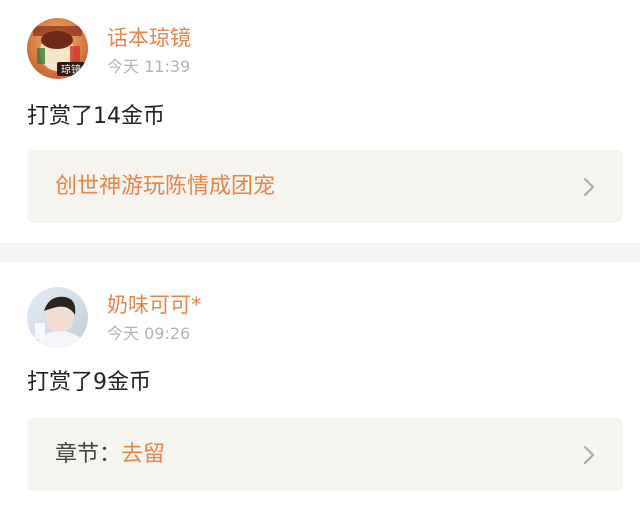 The image size is (640, 514). Describe the element at coordinates (325, 186) in the screenshot. I see `linked-book-box: 创世神游玩陈情成团宠` at that location.